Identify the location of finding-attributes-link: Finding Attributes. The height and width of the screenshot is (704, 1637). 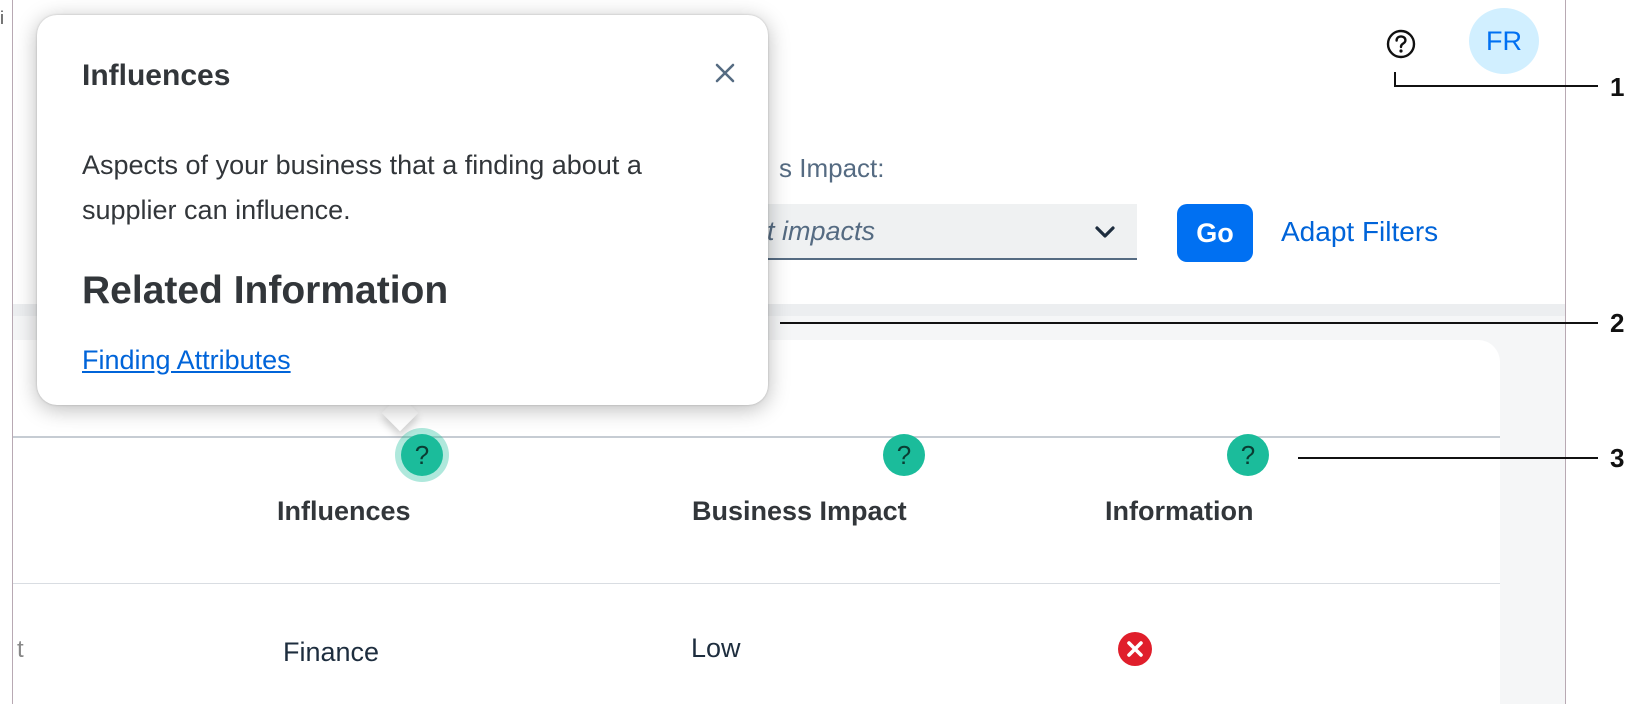
(186, 360).